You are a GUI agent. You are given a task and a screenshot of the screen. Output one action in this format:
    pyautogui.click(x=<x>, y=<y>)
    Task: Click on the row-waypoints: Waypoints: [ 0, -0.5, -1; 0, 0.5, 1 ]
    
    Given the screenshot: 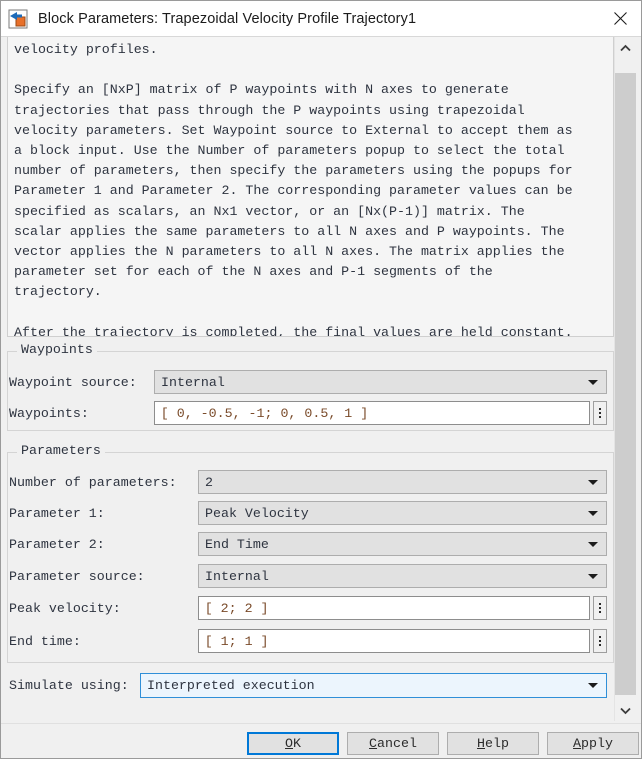 What is the action you would take?
    pyautogui.click(x=308, y=413)
    